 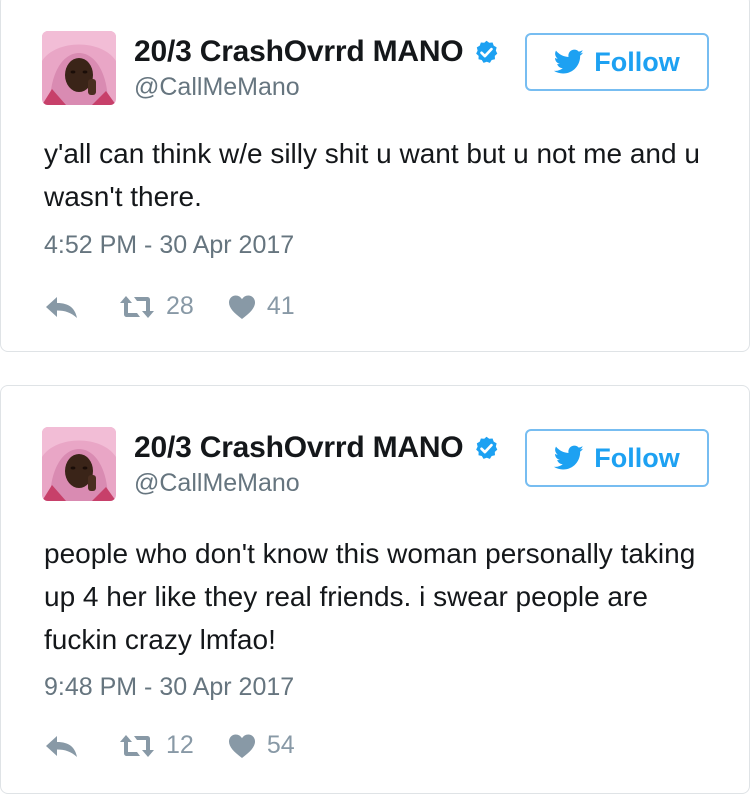 What do you see at coordinates (180, 306) in the screenshot?
I see `retweet-count: 28` at bounding box center [180, 306].